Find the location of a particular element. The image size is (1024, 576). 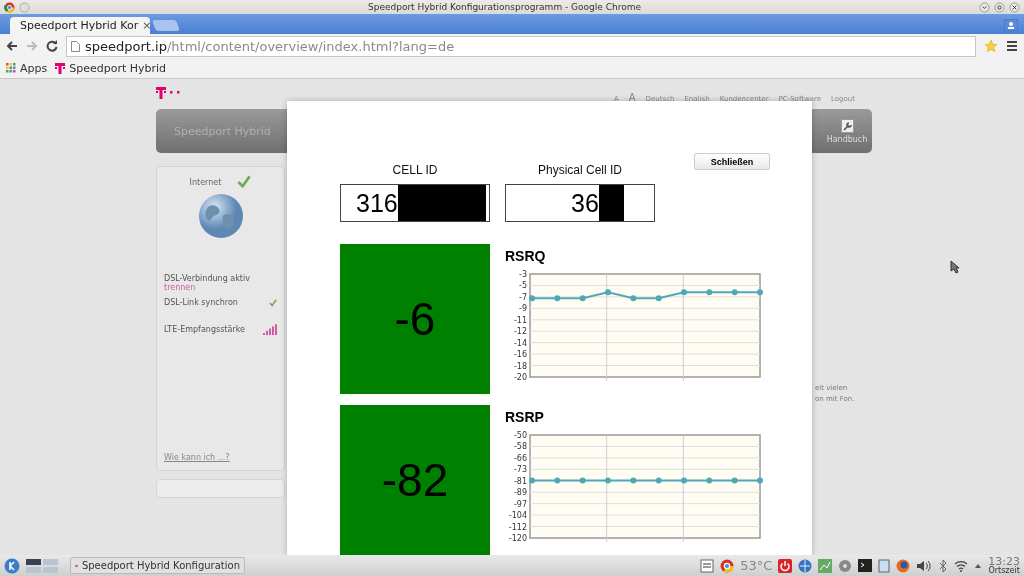

clock: 13:23 Ortszeit is located at coordinates (1004, 565).